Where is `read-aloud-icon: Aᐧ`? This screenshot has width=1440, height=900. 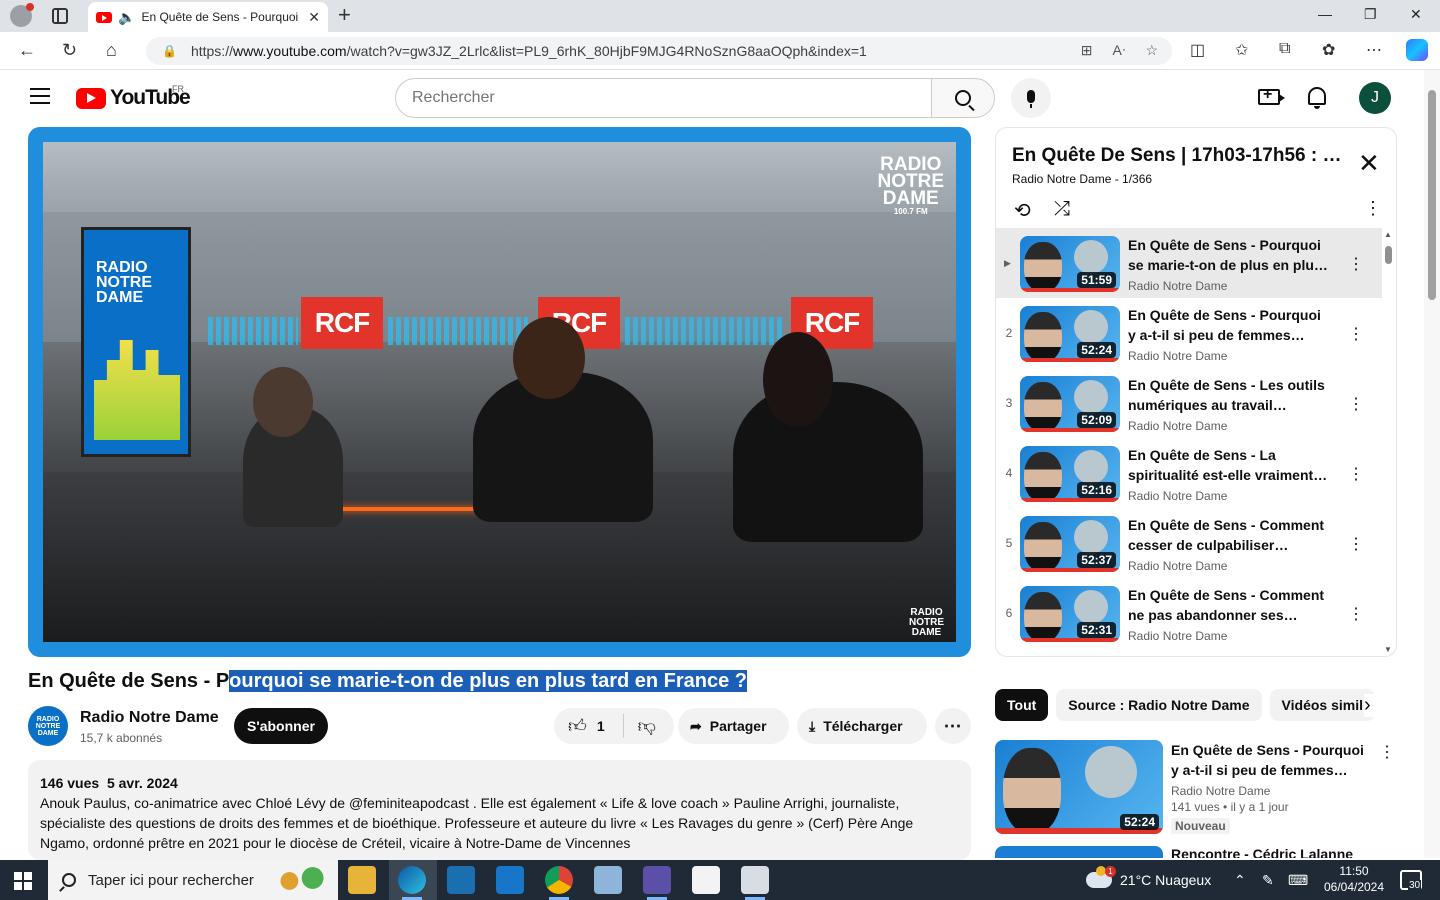 read-aloud-icon: Aᐧ is located at coordinates (1119, 50).